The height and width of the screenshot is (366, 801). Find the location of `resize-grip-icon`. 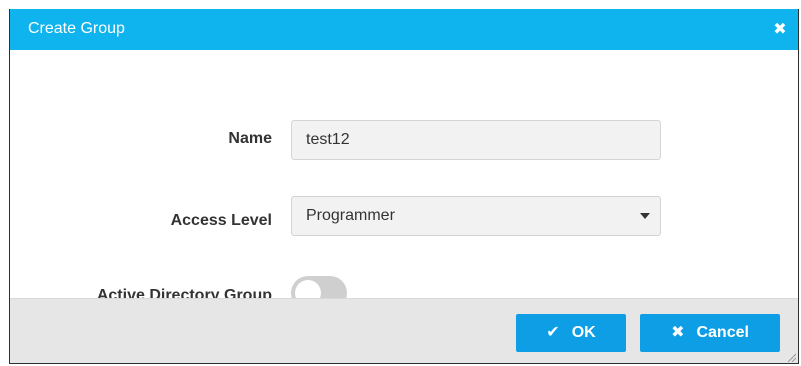

resize-grip-icon is located at coordinates (791, 357).